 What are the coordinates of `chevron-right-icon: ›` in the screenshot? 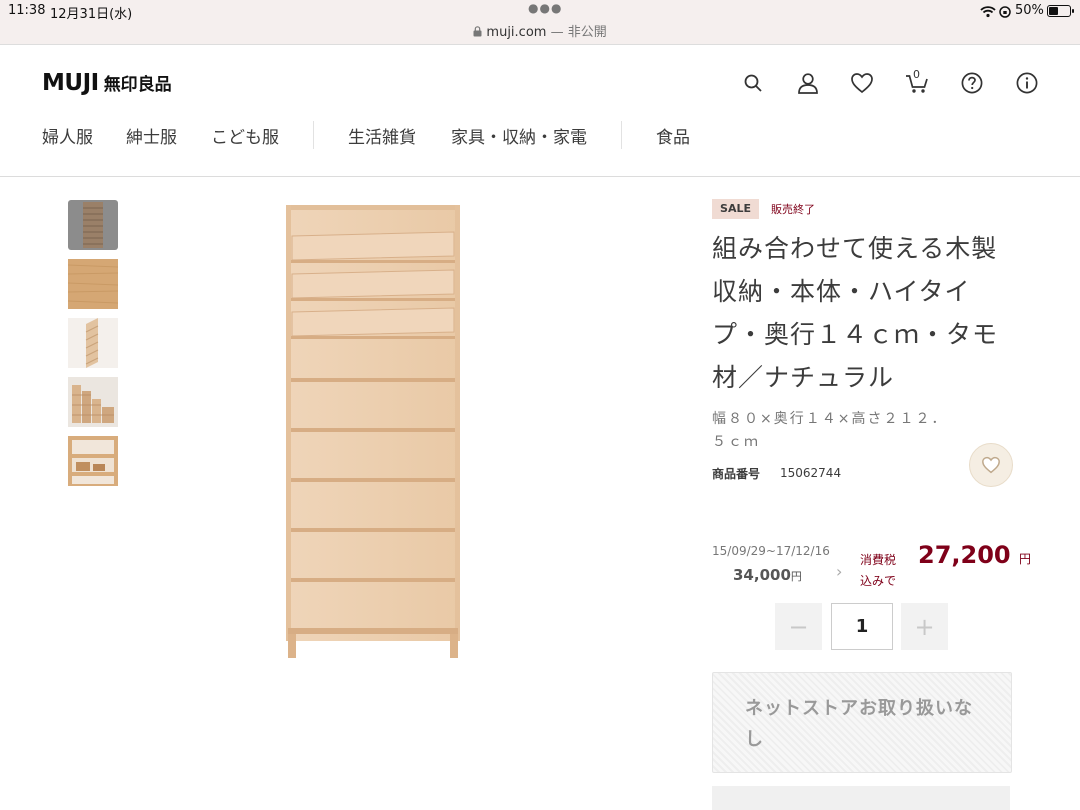 It's located at (839, 571).